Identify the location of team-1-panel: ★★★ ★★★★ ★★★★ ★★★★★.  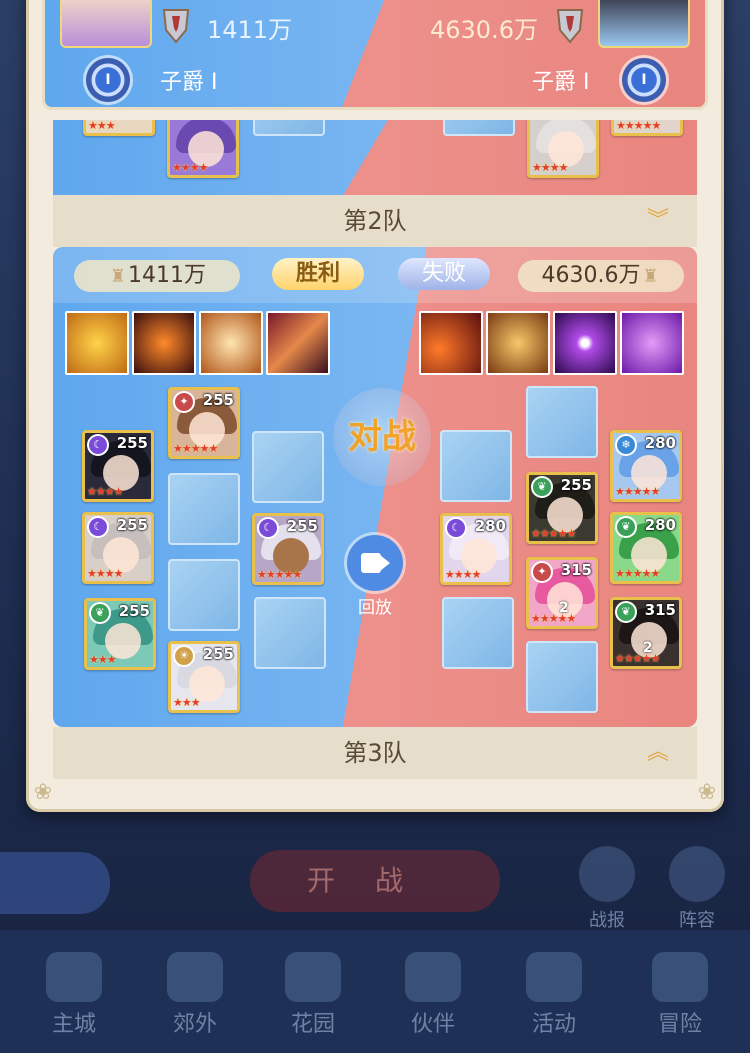
(375, 158).